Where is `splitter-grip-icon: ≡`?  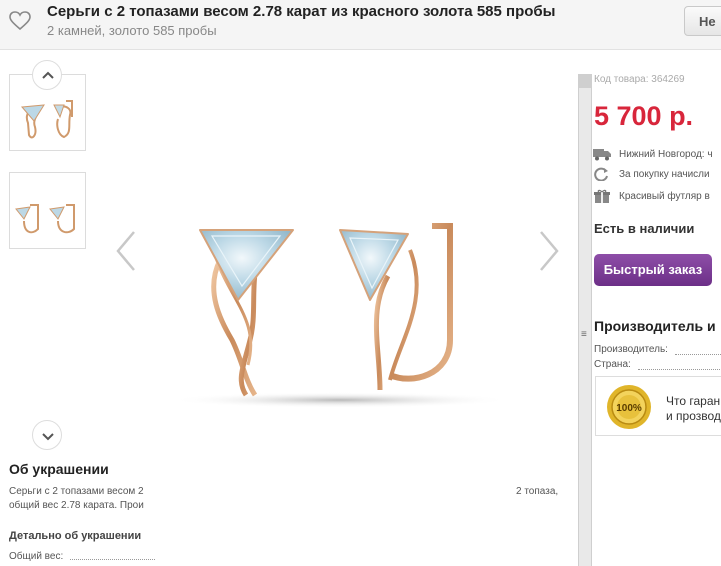 splitter-grip-icon: ≡ is located at coordinates (584, 334).